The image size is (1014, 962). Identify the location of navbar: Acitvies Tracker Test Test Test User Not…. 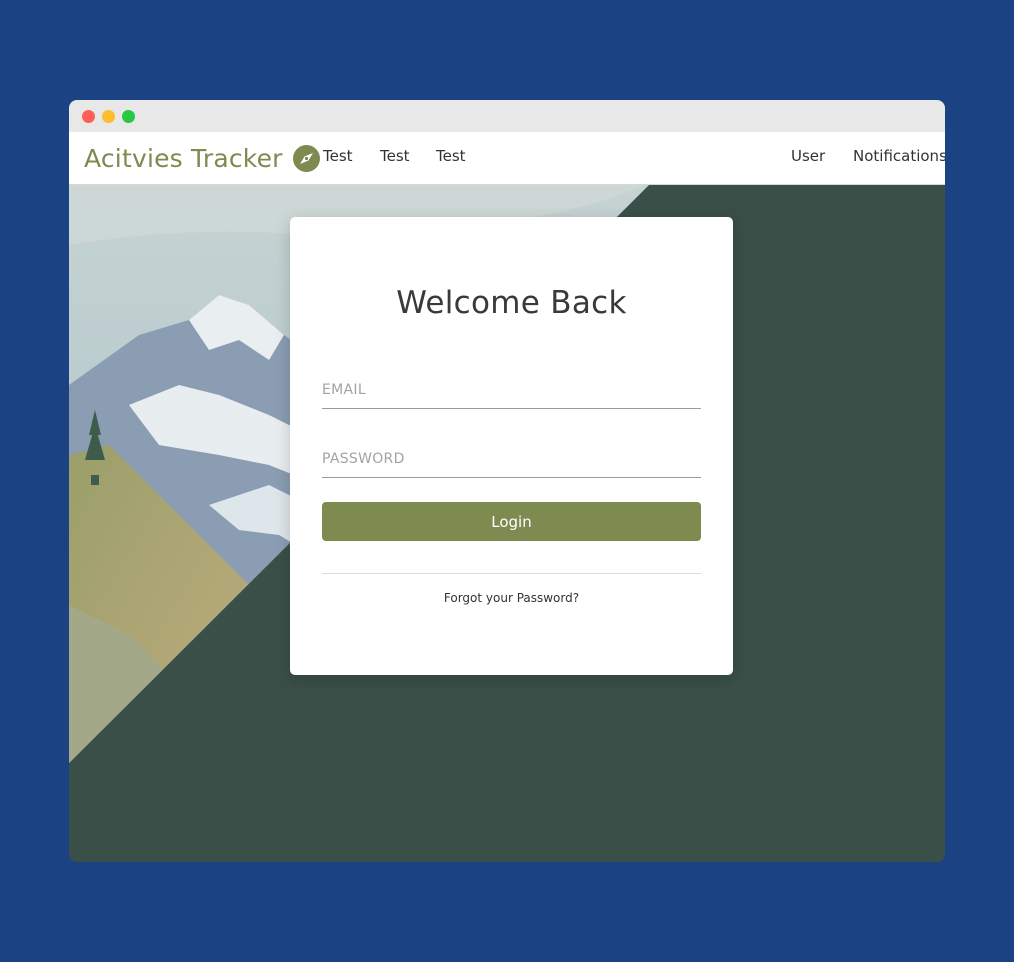
(507, 158).